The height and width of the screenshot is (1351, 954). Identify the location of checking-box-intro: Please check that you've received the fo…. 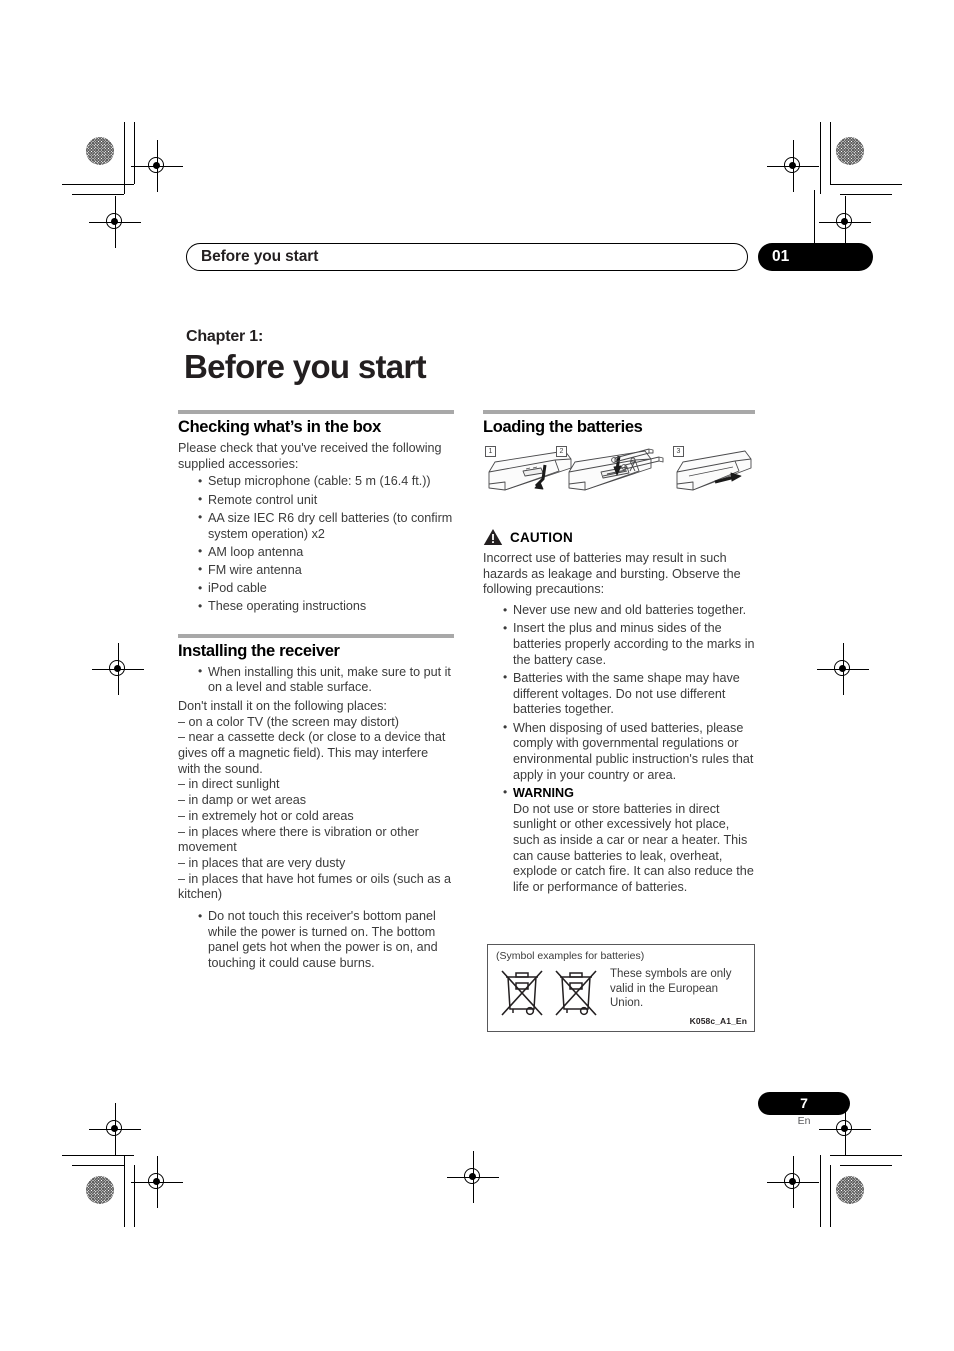
(310, 456).